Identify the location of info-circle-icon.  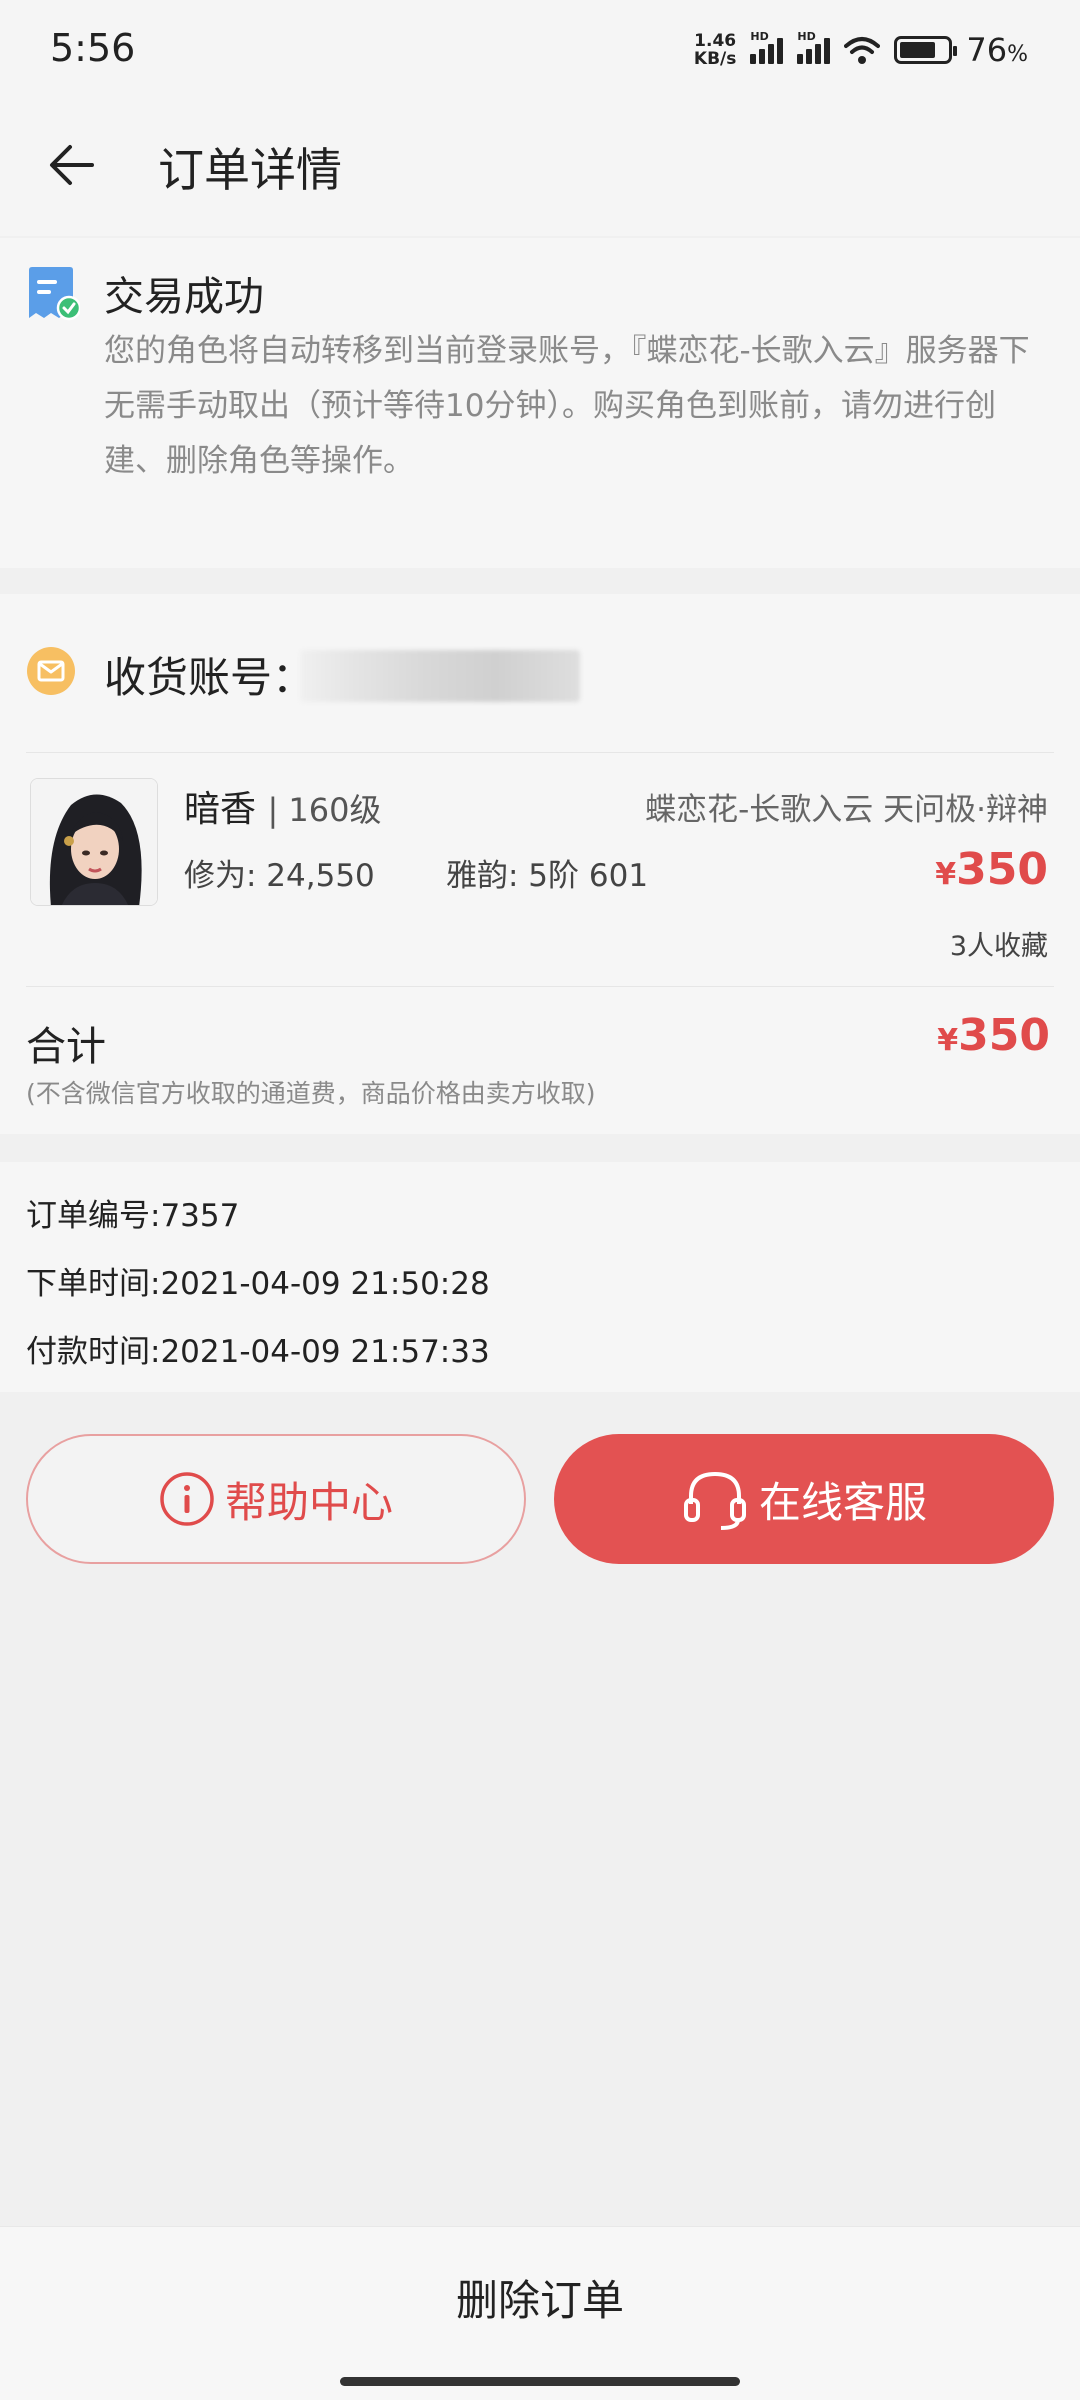
(187, 1499).